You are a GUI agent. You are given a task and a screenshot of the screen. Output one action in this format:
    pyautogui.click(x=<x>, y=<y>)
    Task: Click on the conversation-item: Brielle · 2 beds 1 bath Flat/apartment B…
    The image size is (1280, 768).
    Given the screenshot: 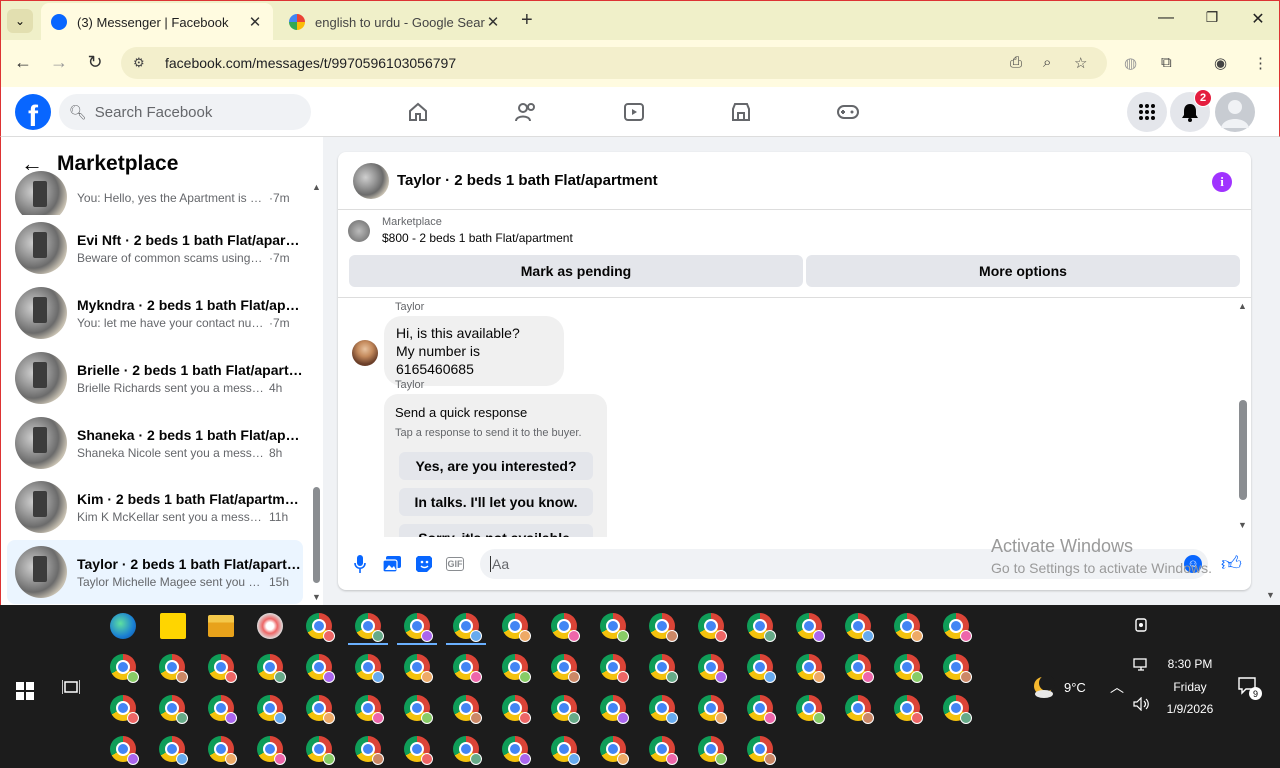 What is the action you would take?
    pyautogui.click(x=155, y=378)
    